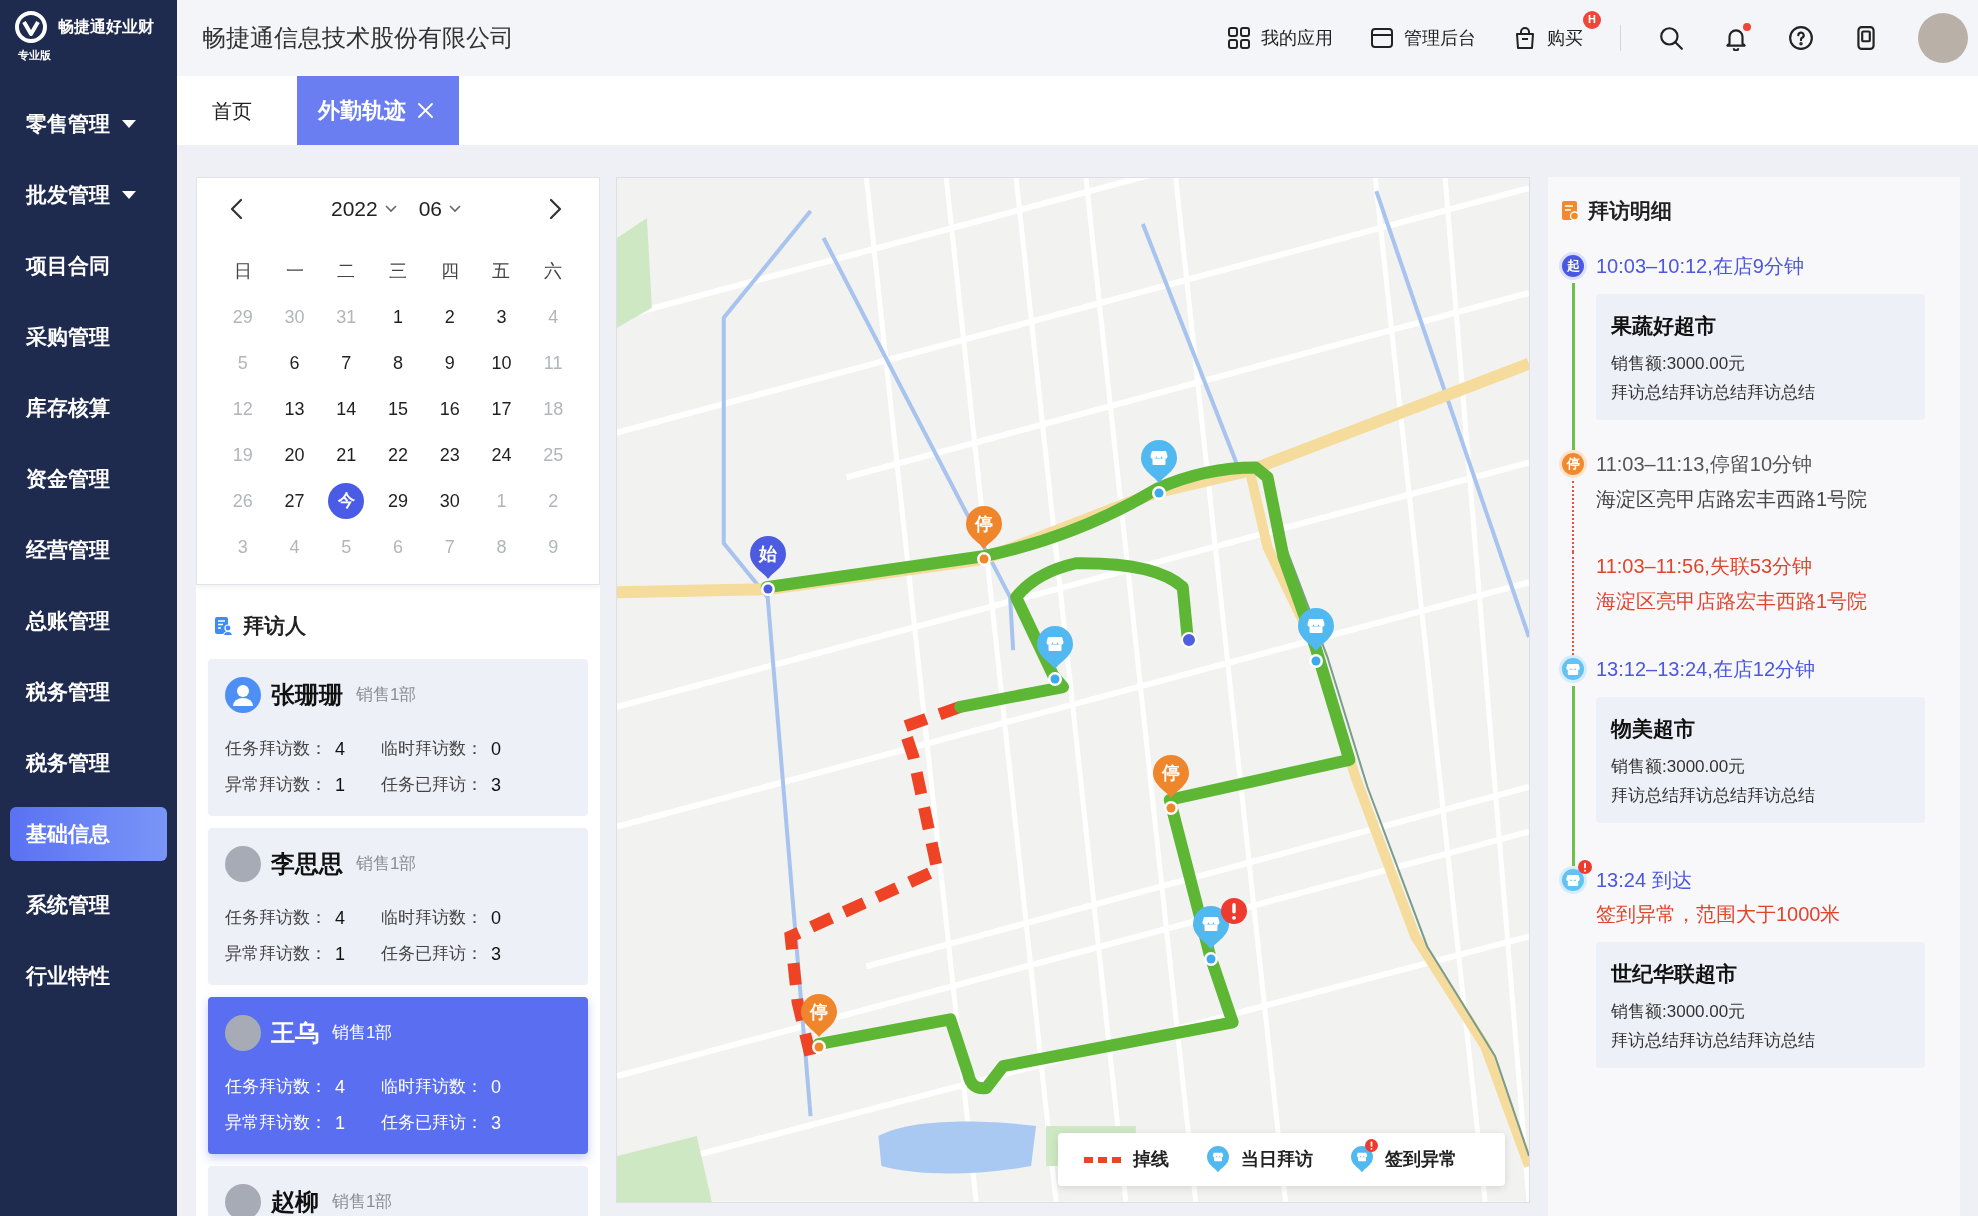 This screenshot has height=1216, width=1978. Describe the element at coordinates (1280, 38) in the screenshot. I see `header-link: 我的应用` at that location.